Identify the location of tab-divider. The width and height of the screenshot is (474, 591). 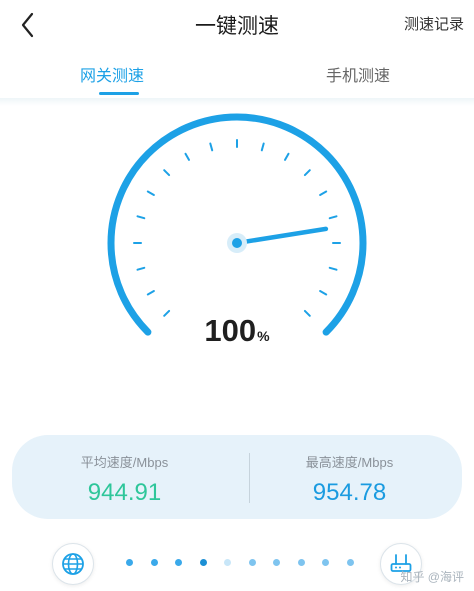
(237, 102).